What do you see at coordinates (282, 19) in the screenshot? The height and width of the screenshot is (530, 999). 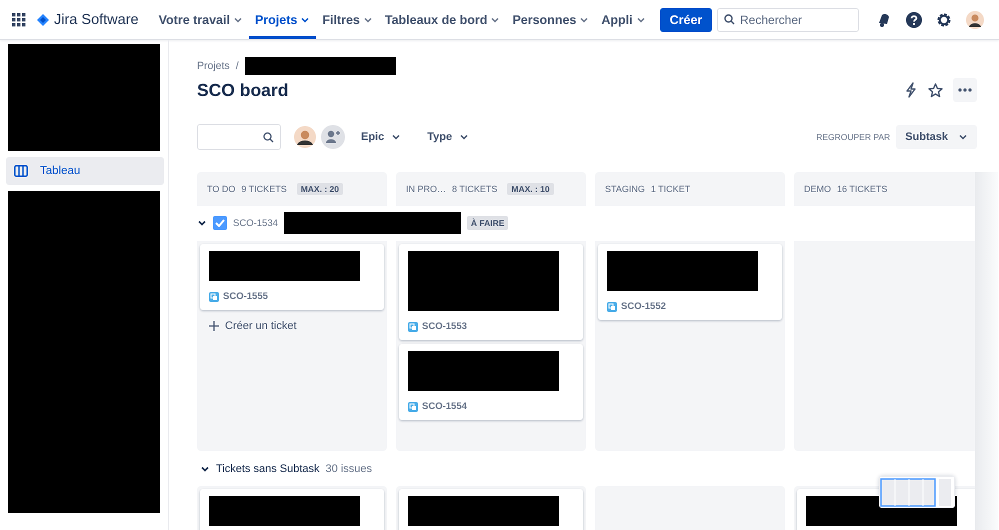 I see `nav-menu-item: Projets` at bounding box center [282, 19].